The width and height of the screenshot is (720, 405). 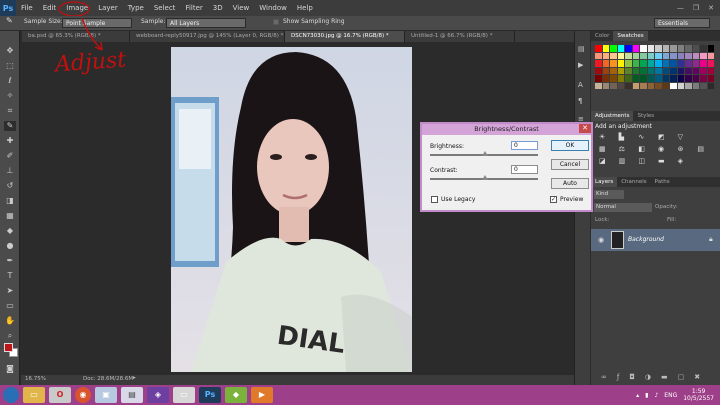 What do you see at coordinates (637, 395) in the screenshot?
I see `tray-arrow-icon: ▴` at bounding box center [637, 395].